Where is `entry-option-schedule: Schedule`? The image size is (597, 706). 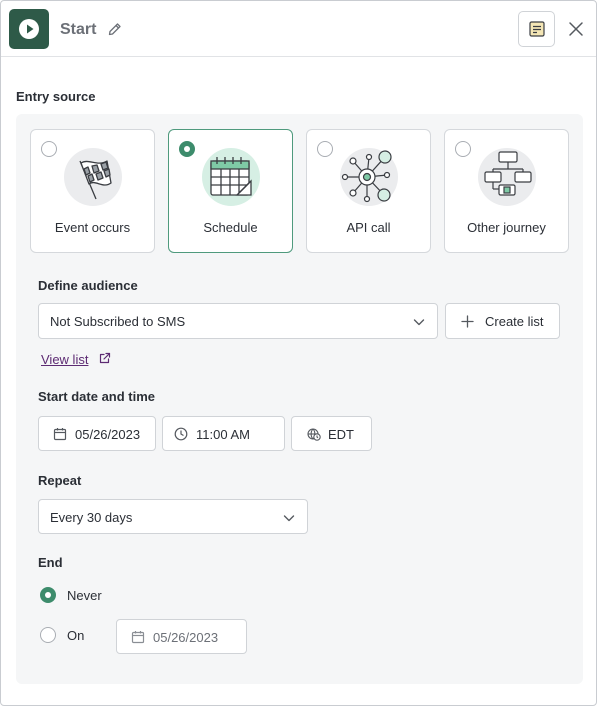
entry-option-schedule: Schedule is located at coordinates (230, 191).